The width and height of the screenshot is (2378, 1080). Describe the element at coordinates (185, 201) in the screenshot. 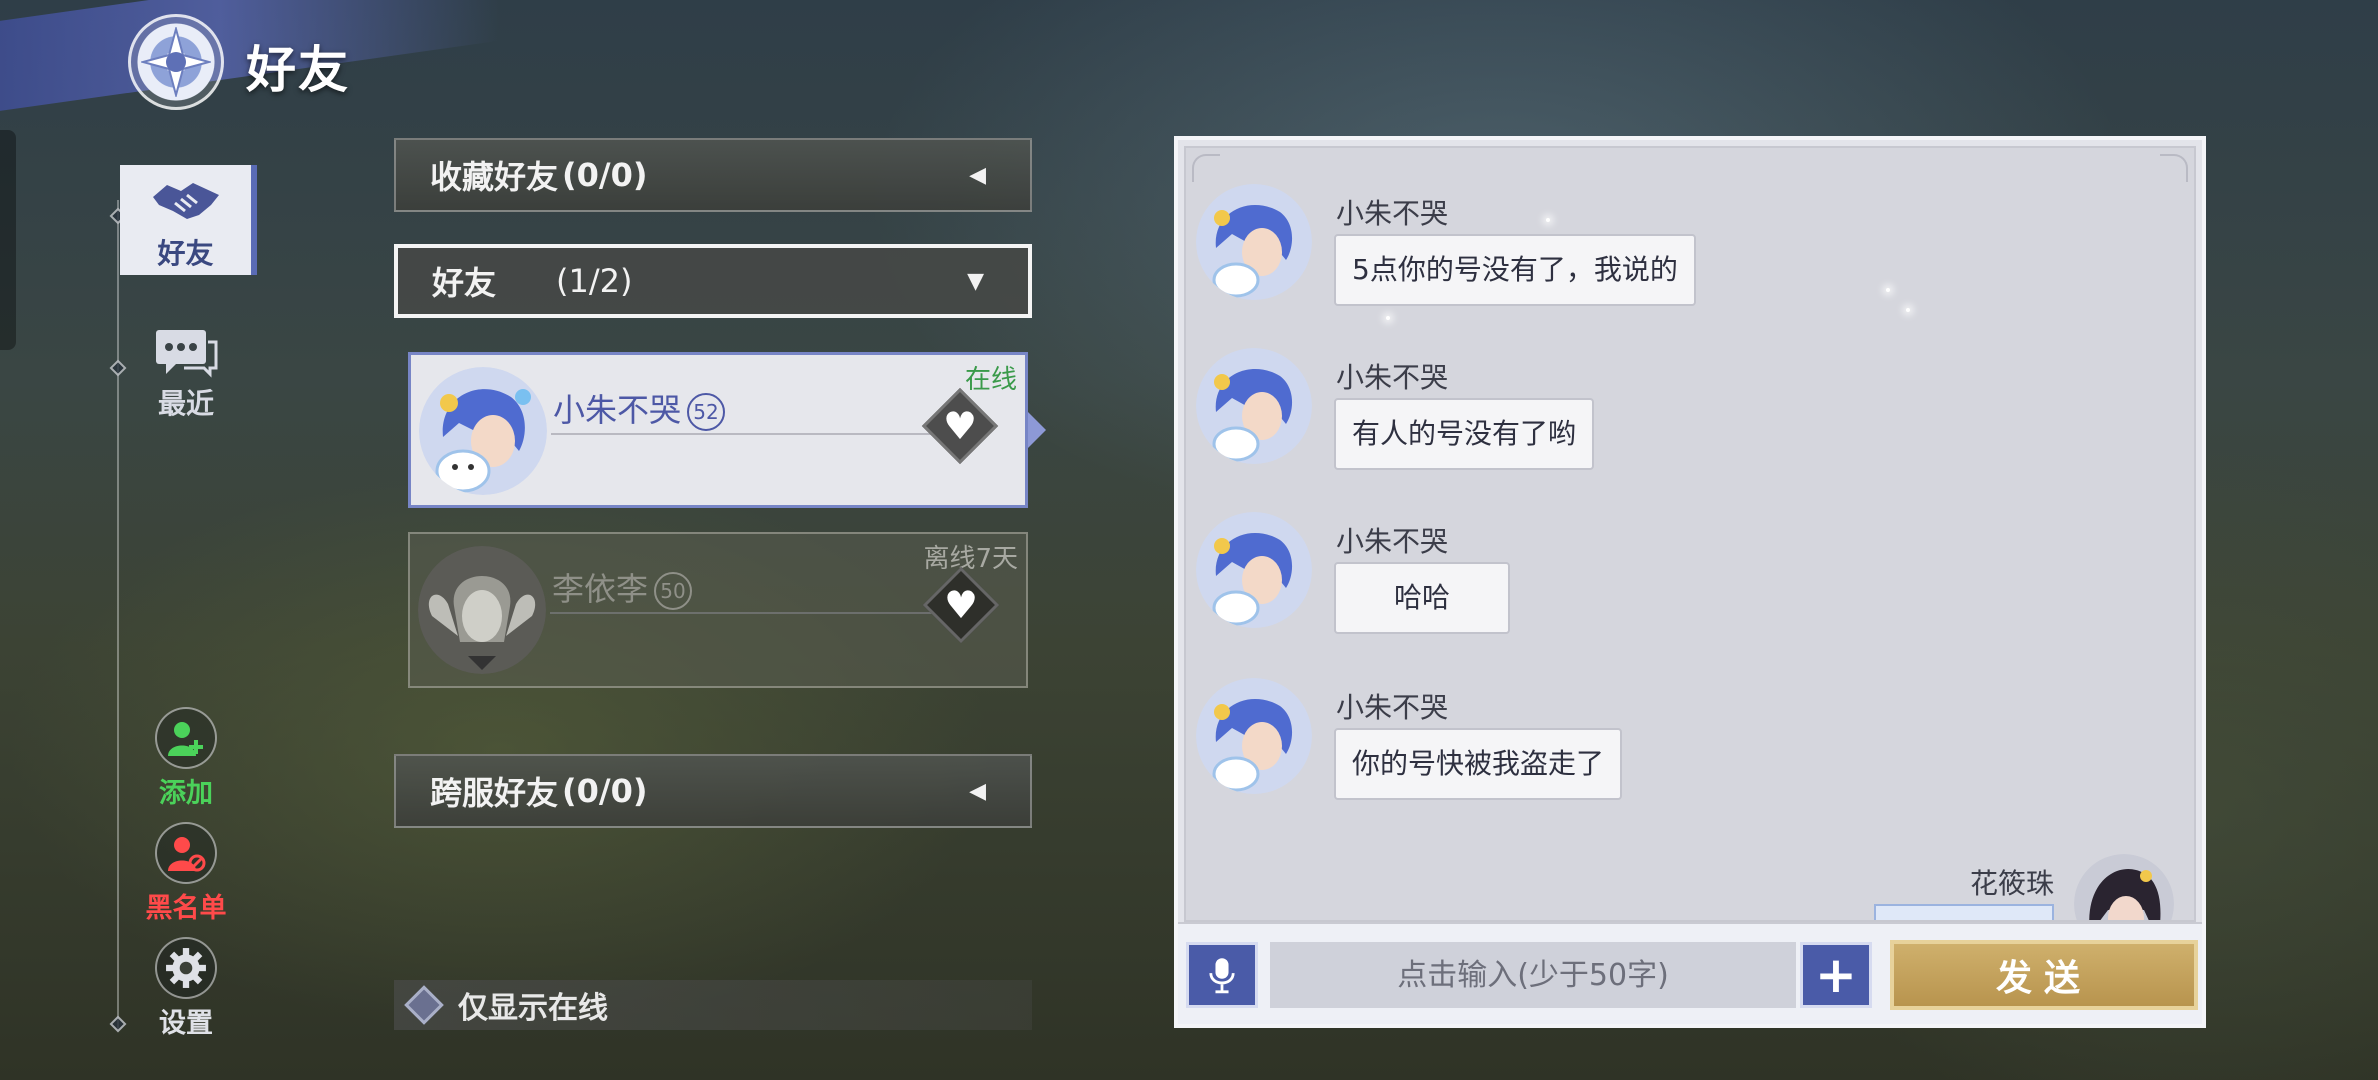

I see `handshake-icon` at that location.